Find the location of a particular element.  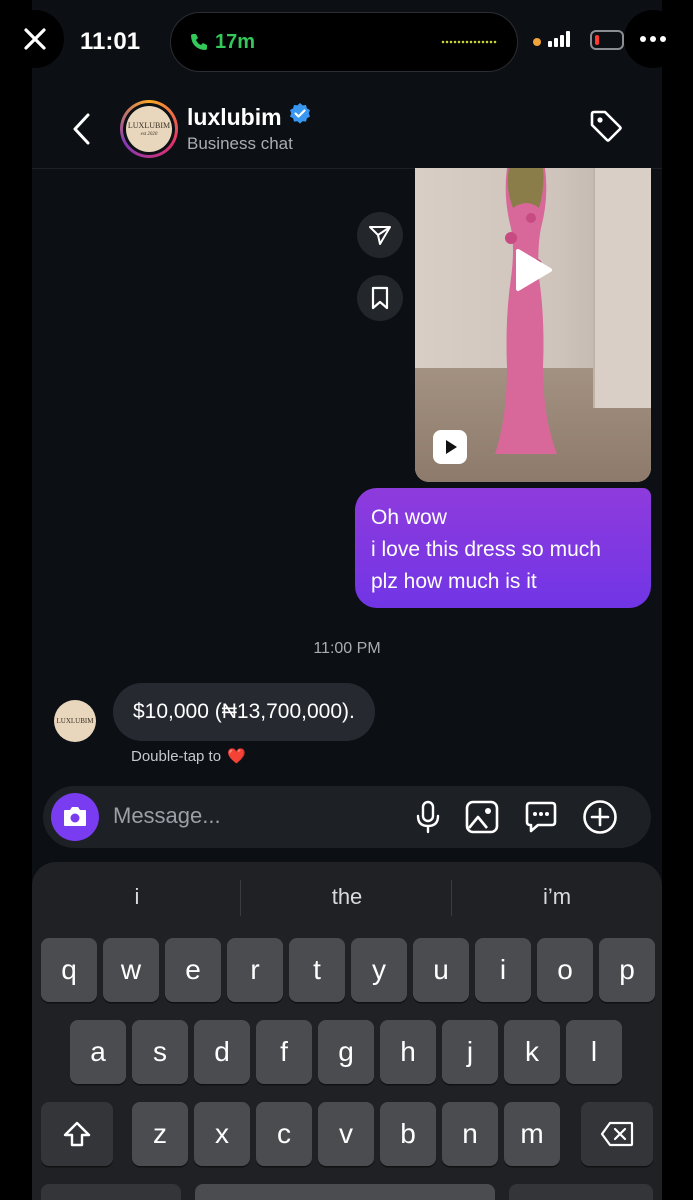

message-text: $10,000 (₦13,700,000). is located at coordinates (244, 711).